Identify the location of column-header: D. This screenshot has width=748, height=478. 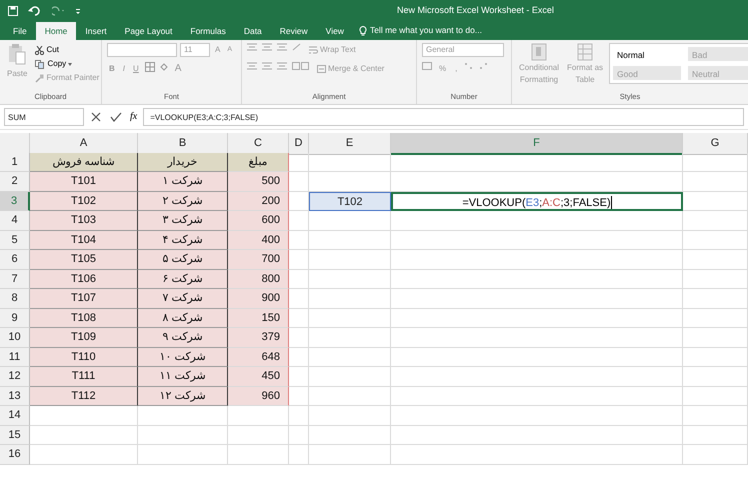
(299, 144).